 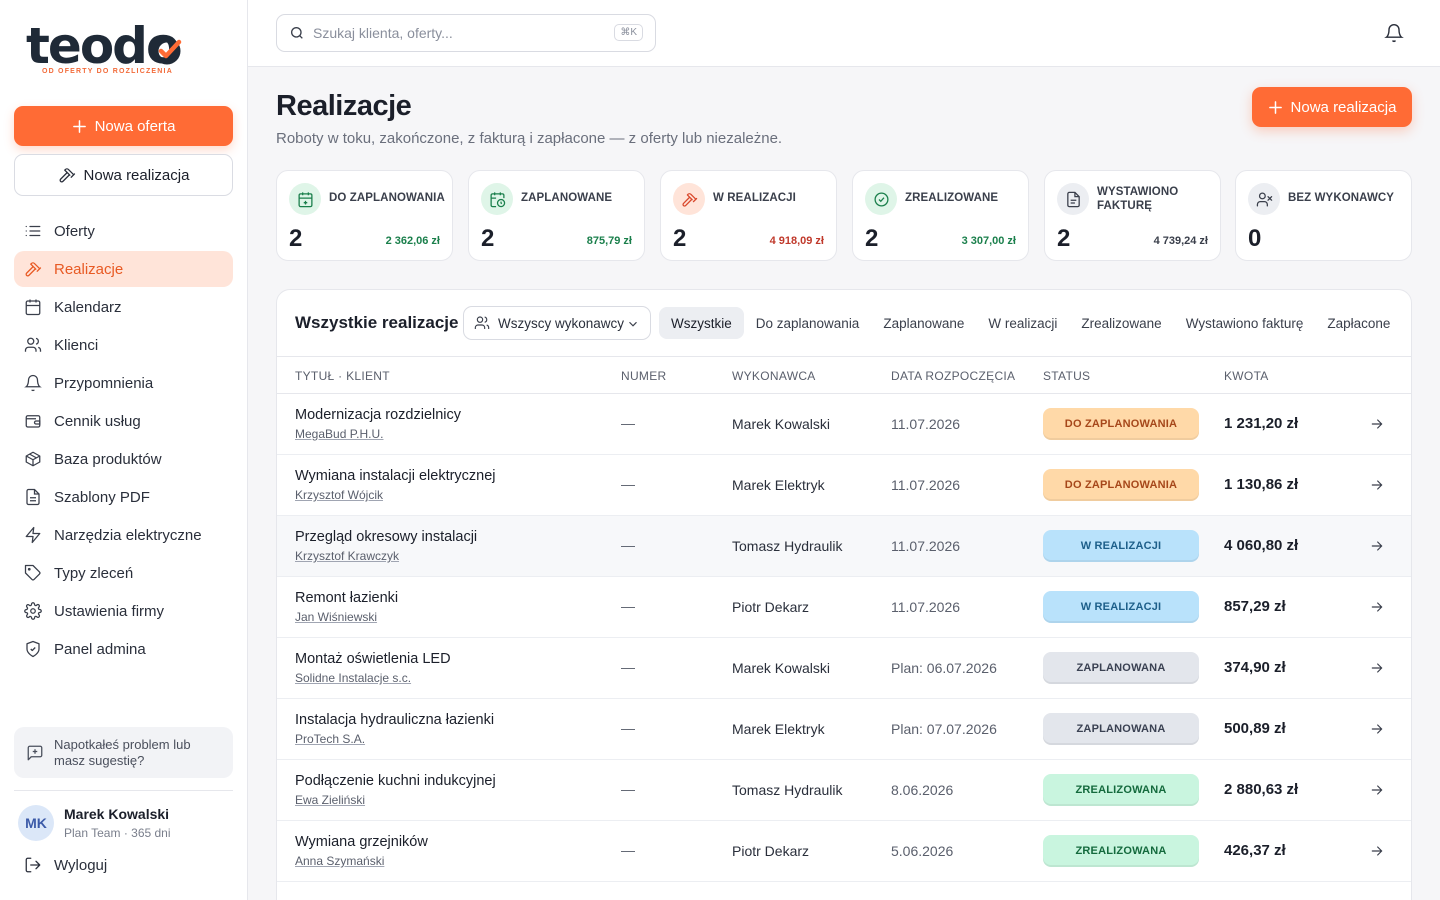 What do you see at coordinates (94, 823) in the screenshot?
I see `user-profile: MK Marek Kowalski Plan Team · 365 dni` at bounding box center [94, 823].